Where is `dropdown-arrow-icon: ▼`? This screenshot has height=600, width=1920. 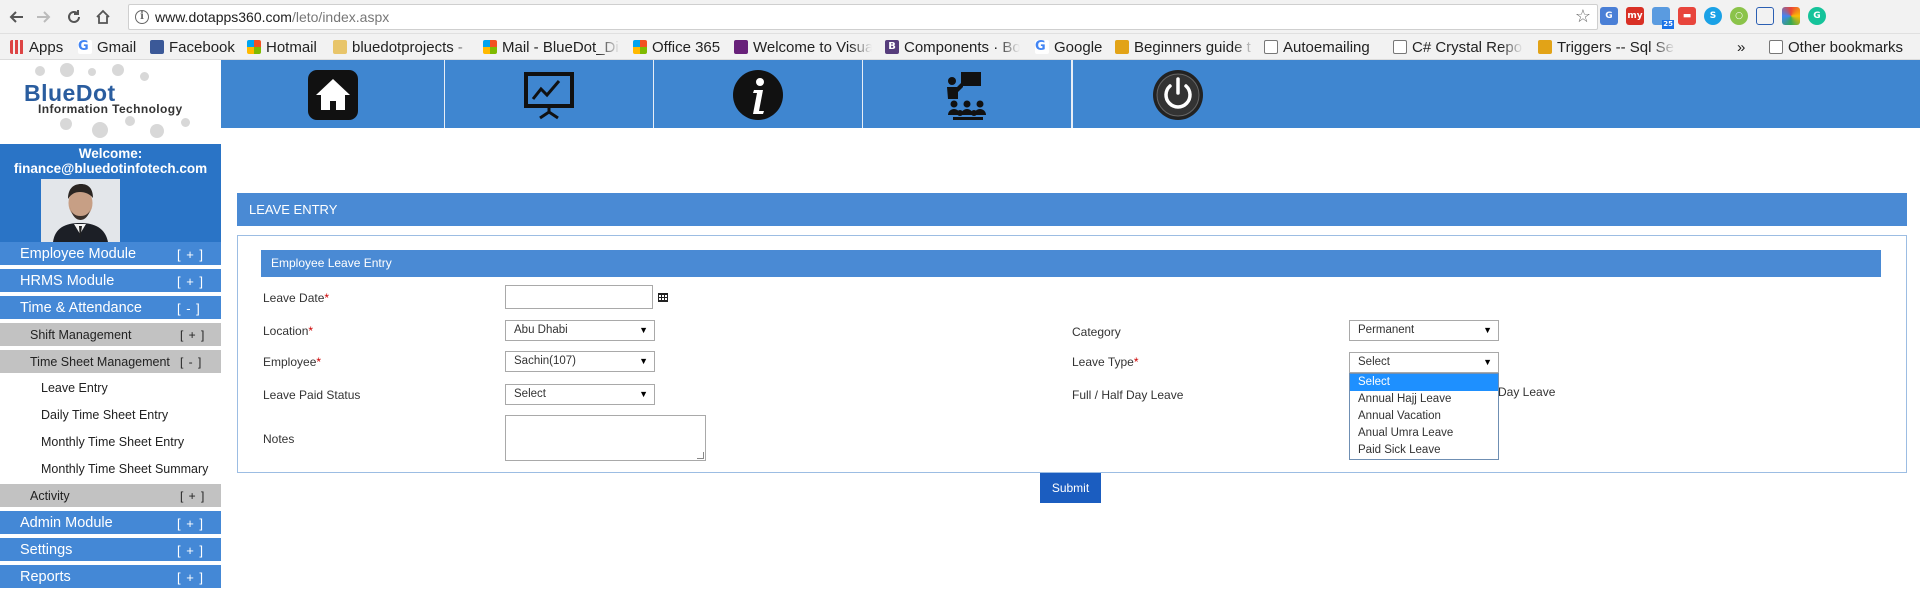 dropdown-arrow-icon: ▼ is located at coordinates (1487, 362).